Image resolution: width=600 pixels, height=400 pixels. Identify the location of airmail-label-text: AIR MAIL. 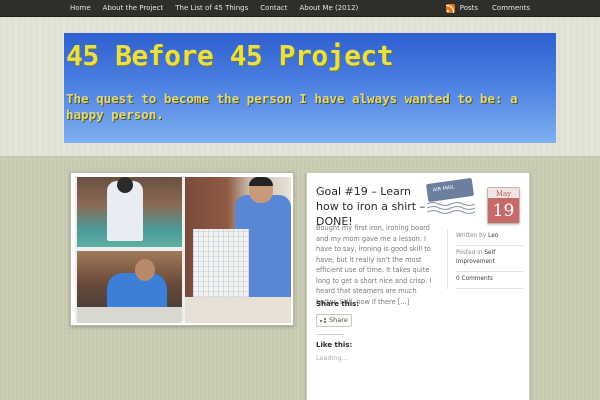
(444, 189).